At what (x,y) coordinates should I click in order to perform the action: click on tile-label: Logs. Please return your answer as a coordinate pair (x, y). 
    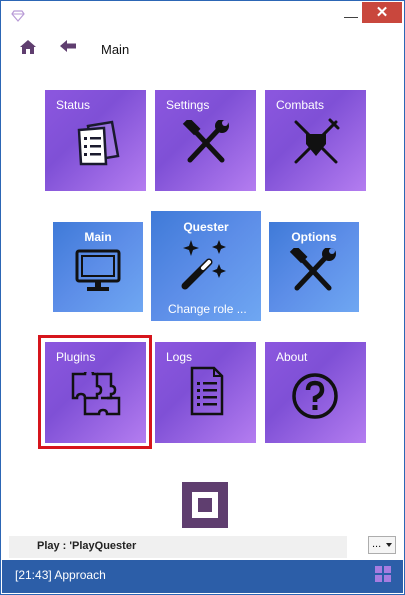
    Looking at the image, I should click on (179, 357).